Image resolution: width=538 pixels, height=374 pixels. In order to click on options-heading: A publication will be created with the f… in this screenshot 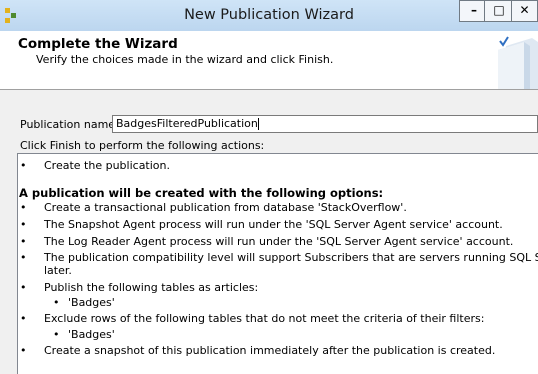, I will do `click(201, 193)`.